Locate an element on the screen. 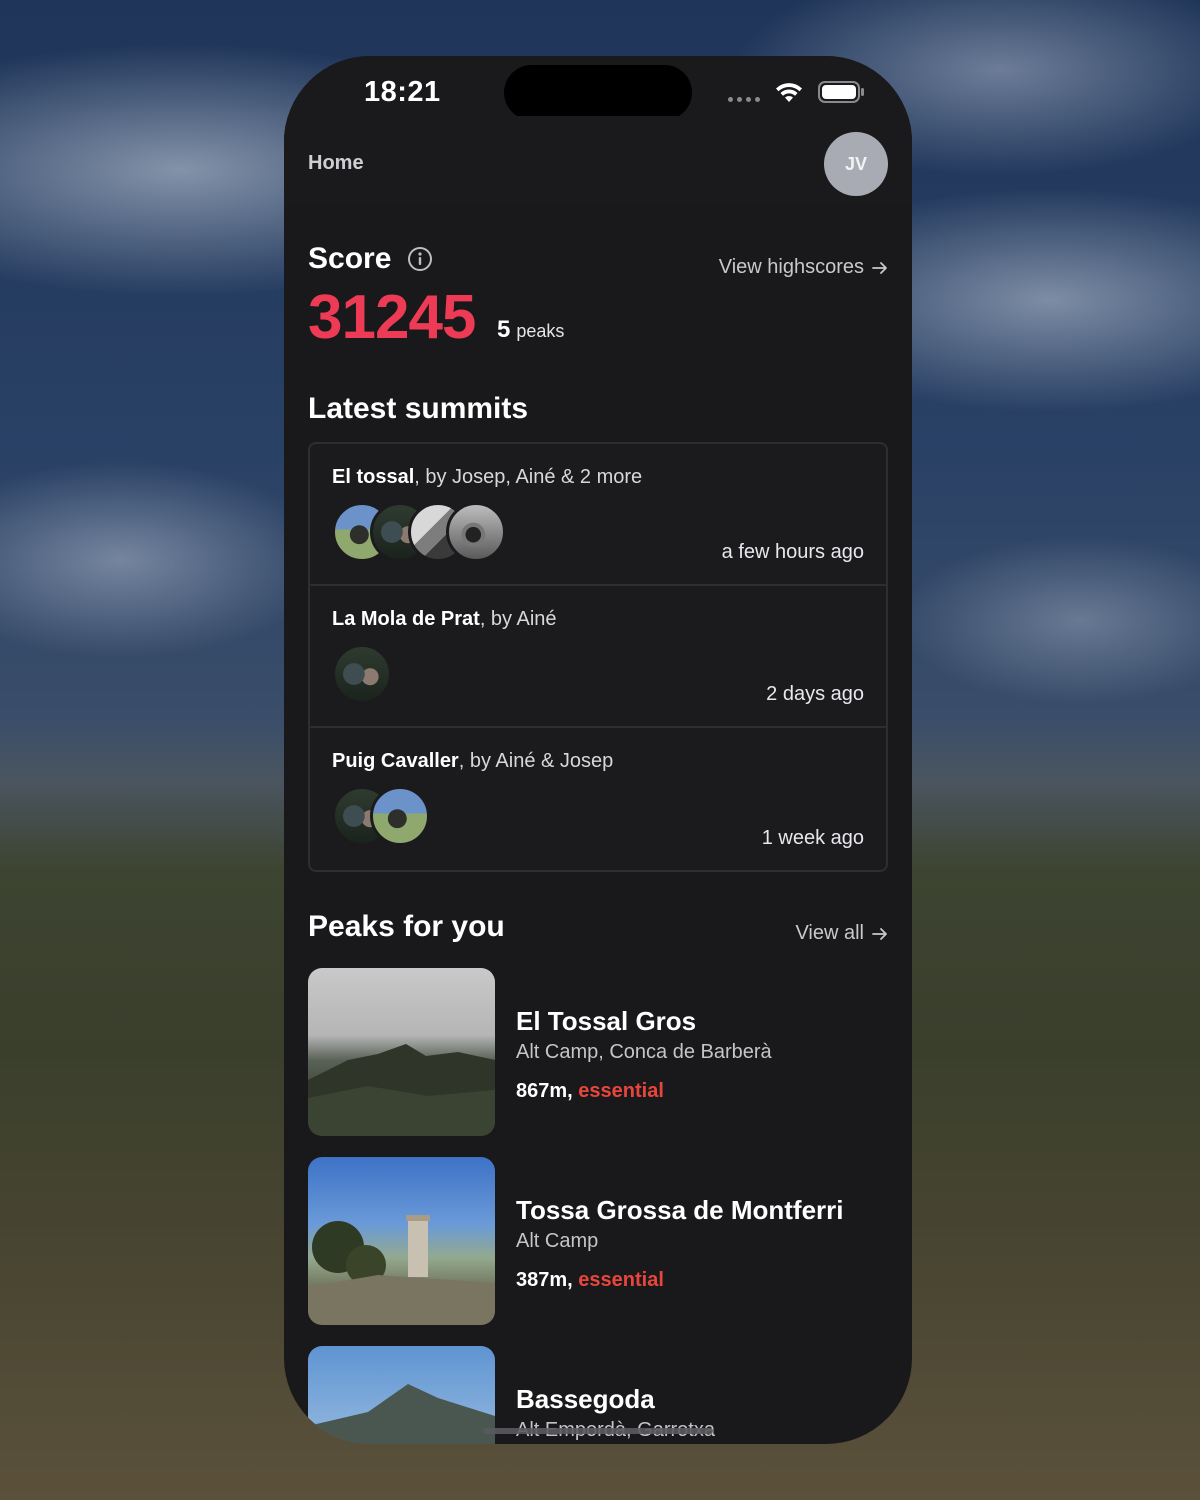  score-value: 31245 is located at coordinates (392, 317).